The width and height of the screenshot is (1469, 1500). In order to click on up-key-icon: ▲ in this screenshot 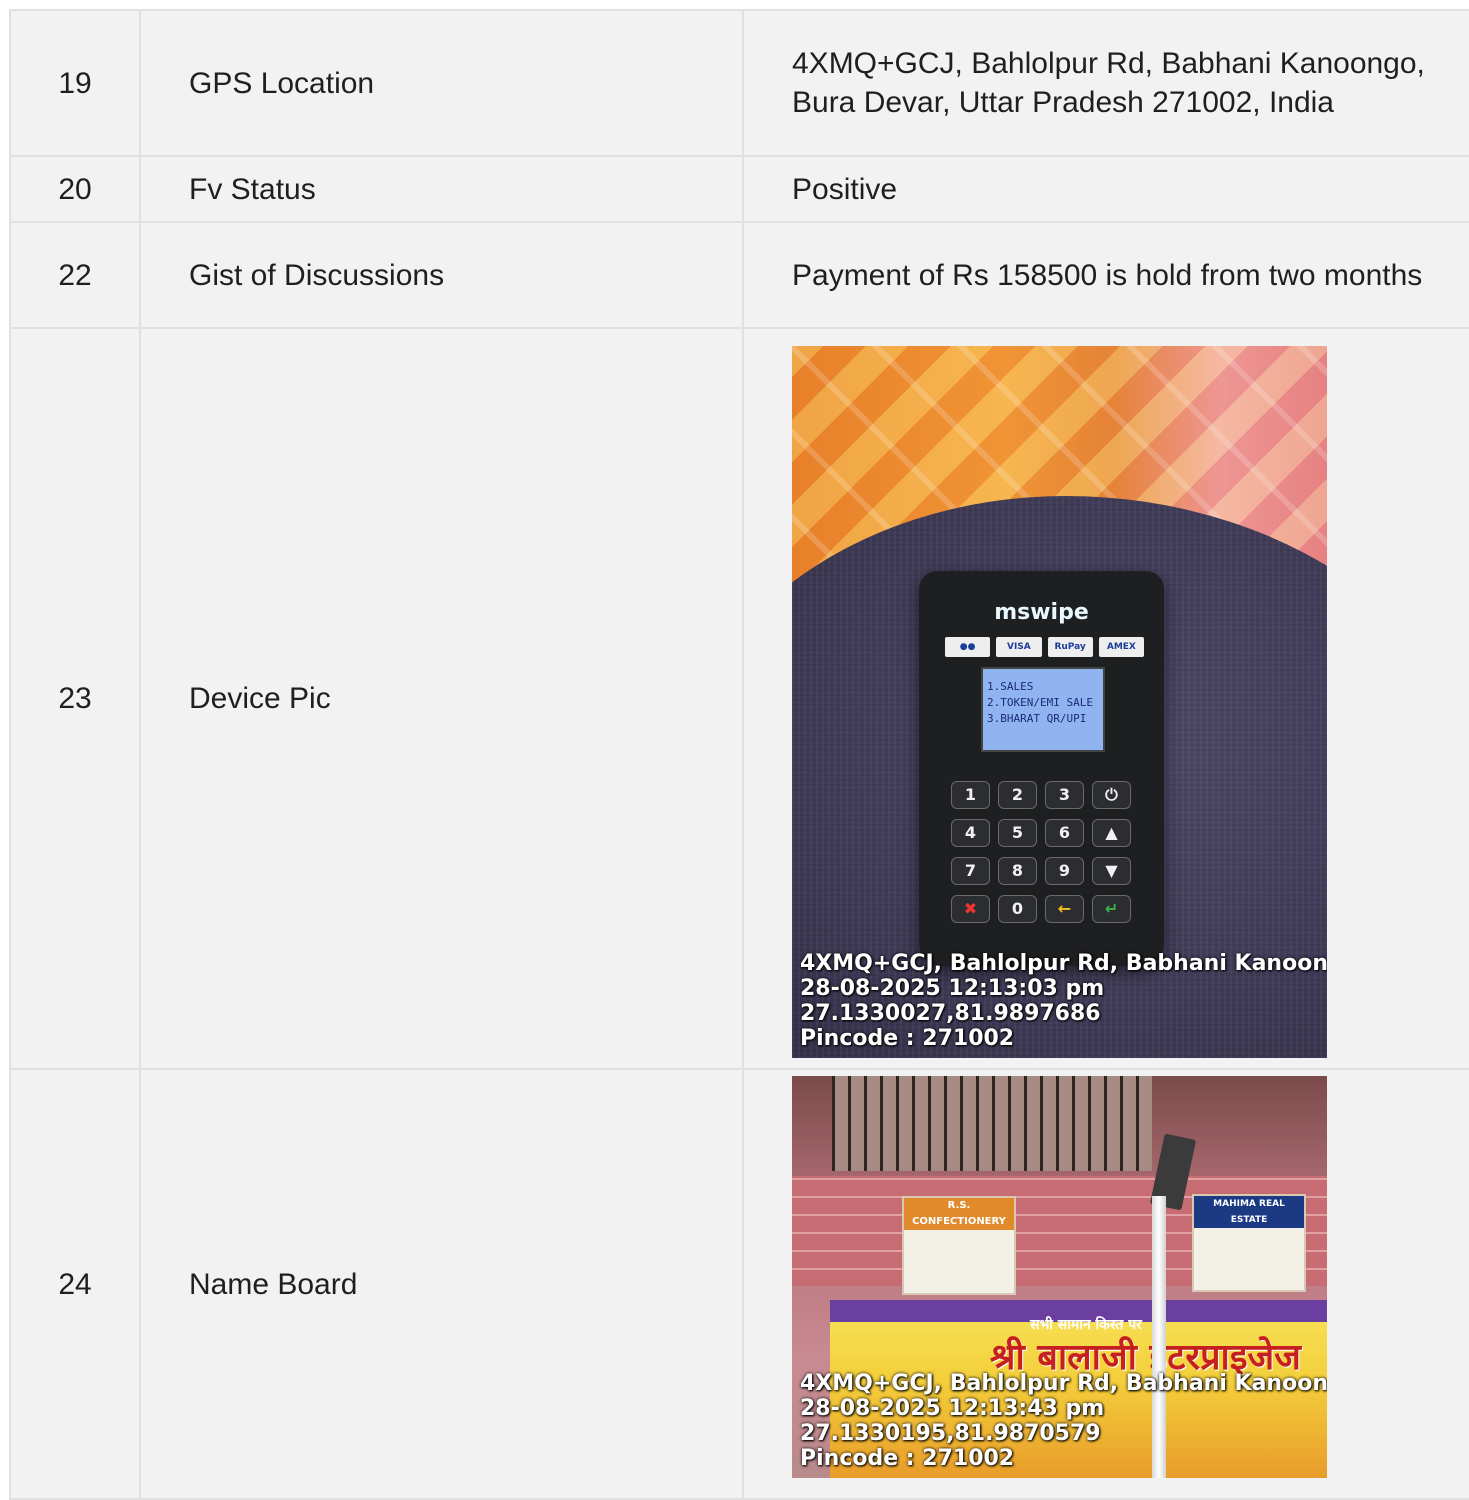, I will do `click(1111, 832)`.